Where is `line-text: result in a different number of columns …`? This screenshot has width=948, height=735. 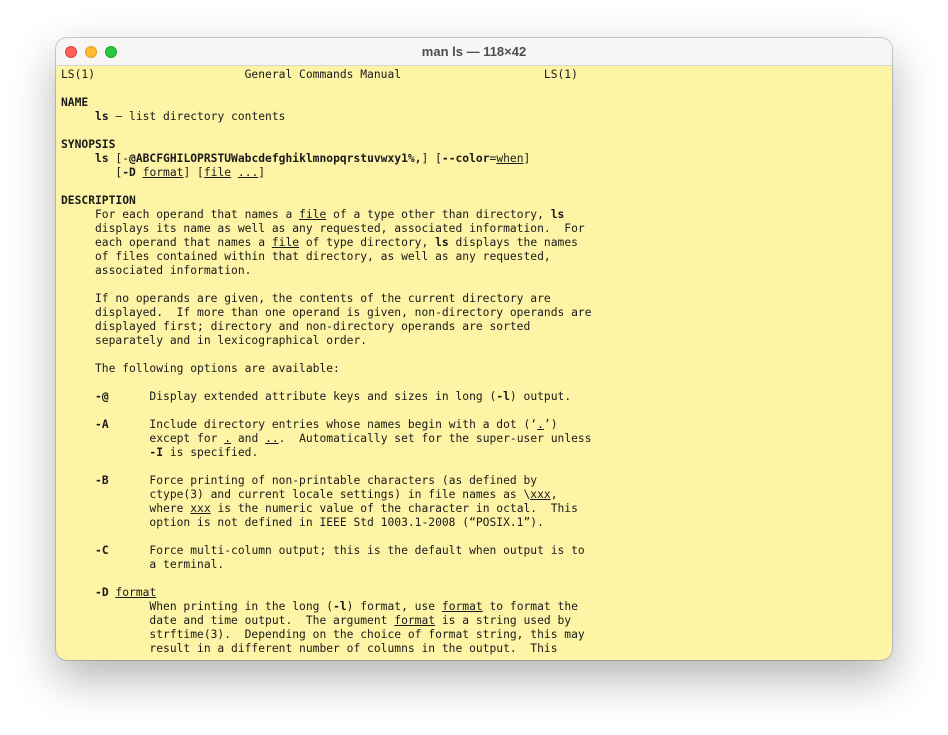 line-text: result in a different number of columns … is located at coordinates (309, 648).